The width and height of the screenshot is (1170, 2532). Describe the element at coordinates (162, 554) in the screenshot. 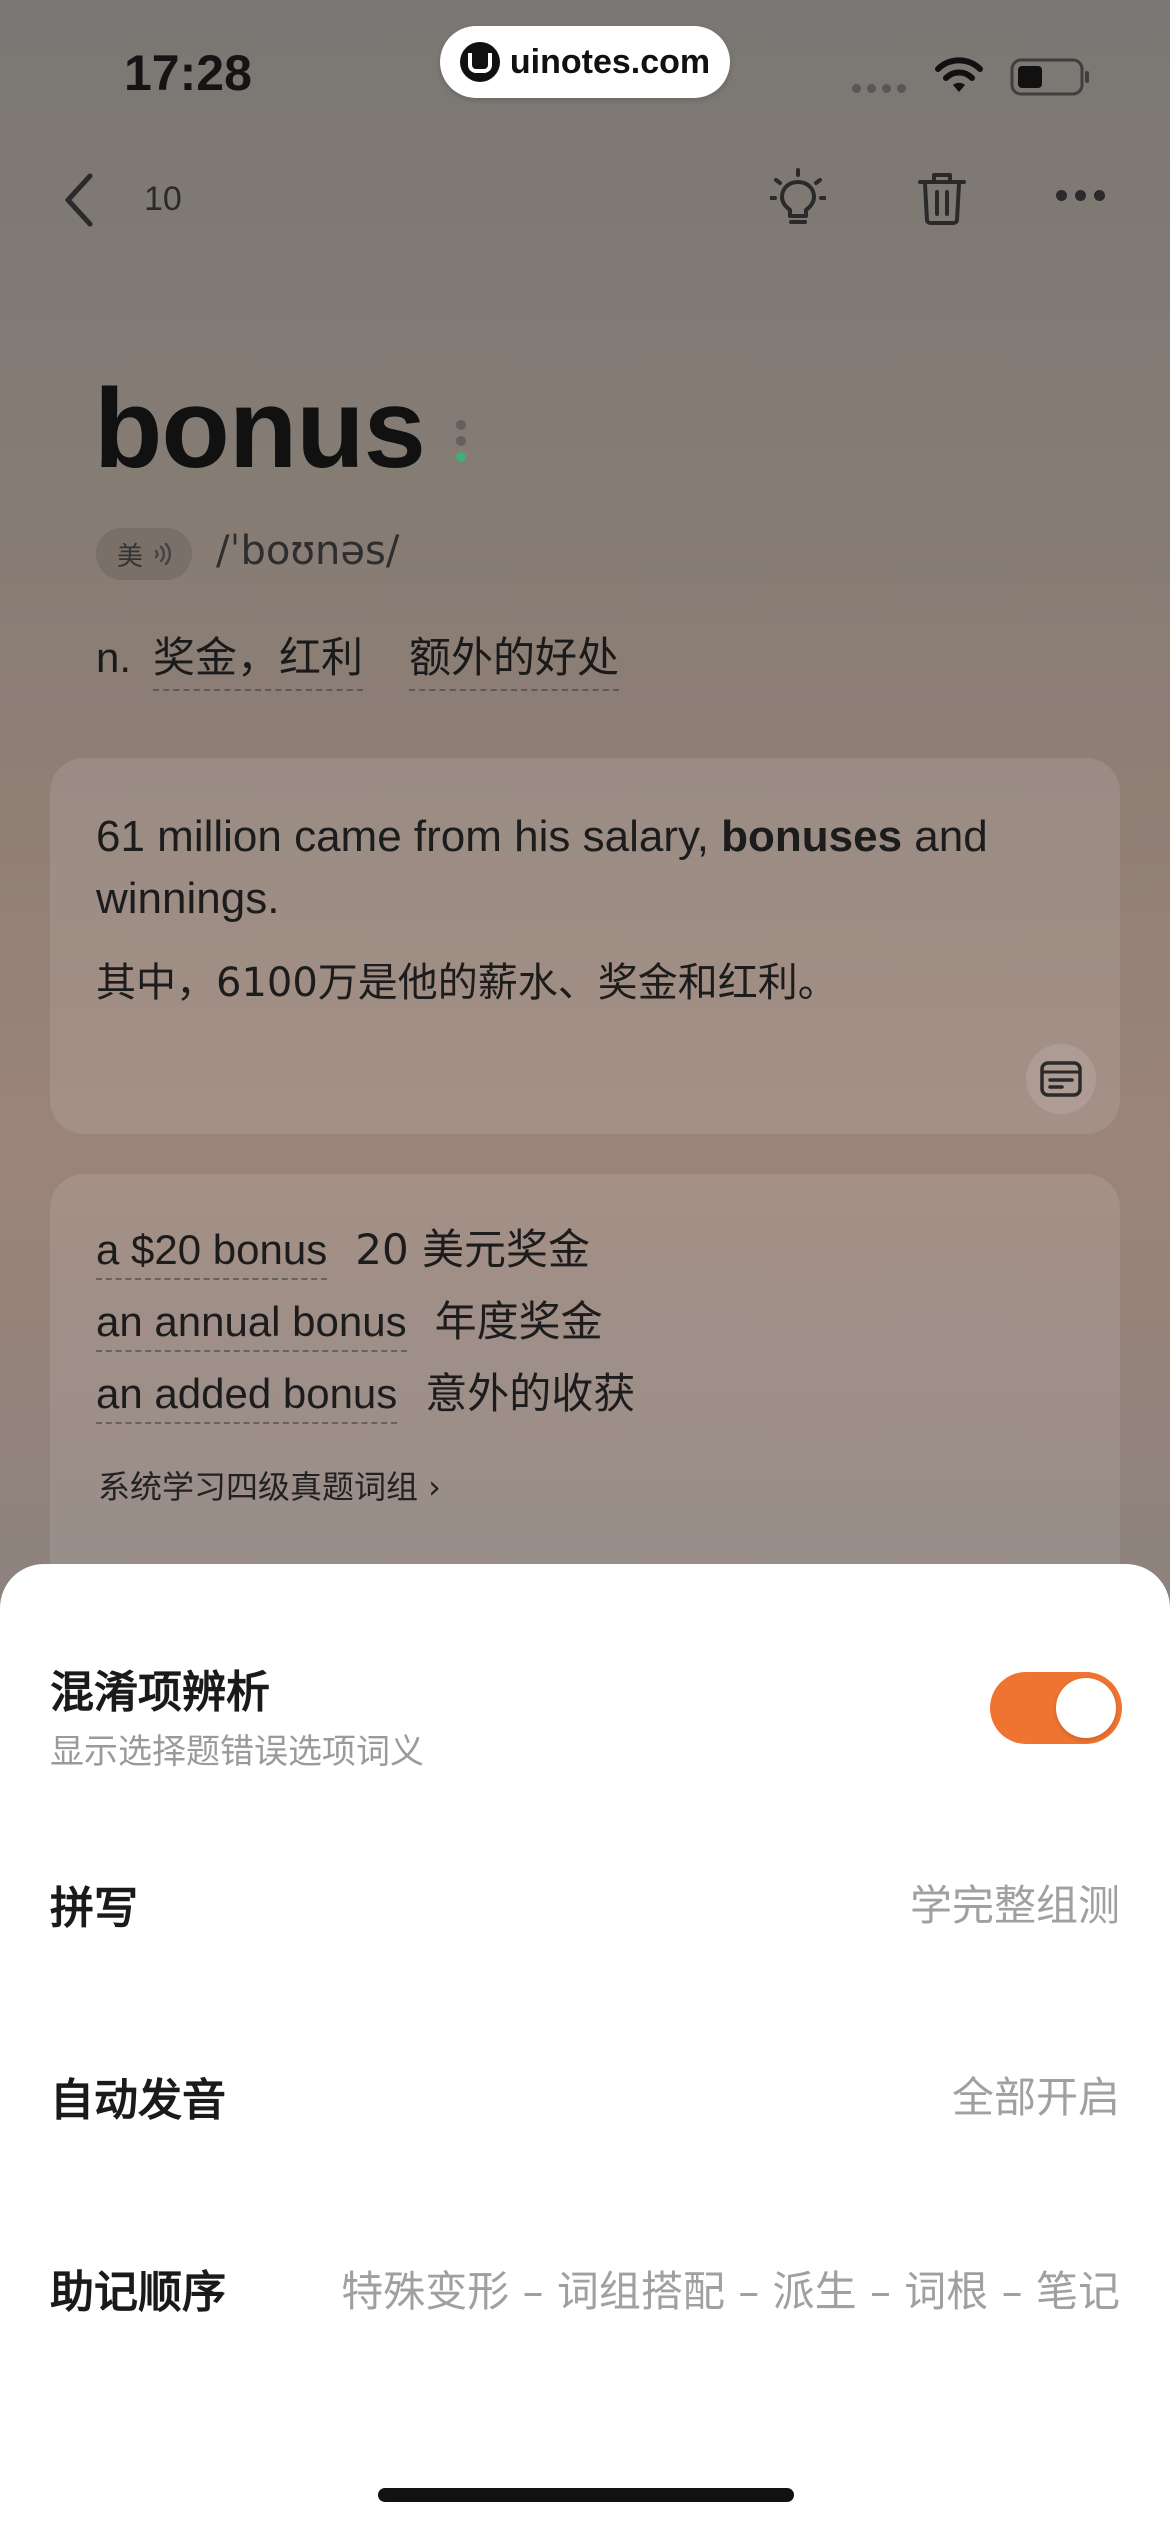

I see `speaker-icon` at that location.